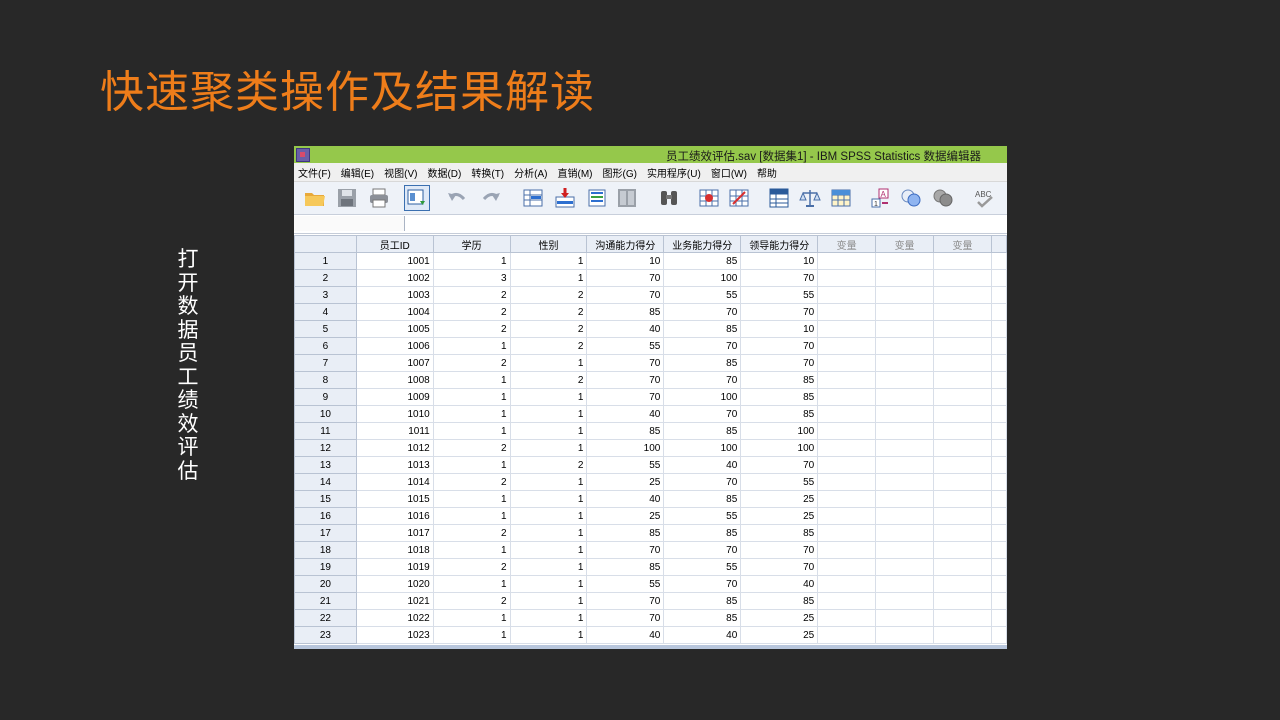  Describe the element at coordinates (394, 635) in the screenshot. I see `cell-employee-id: 1023` at that location.